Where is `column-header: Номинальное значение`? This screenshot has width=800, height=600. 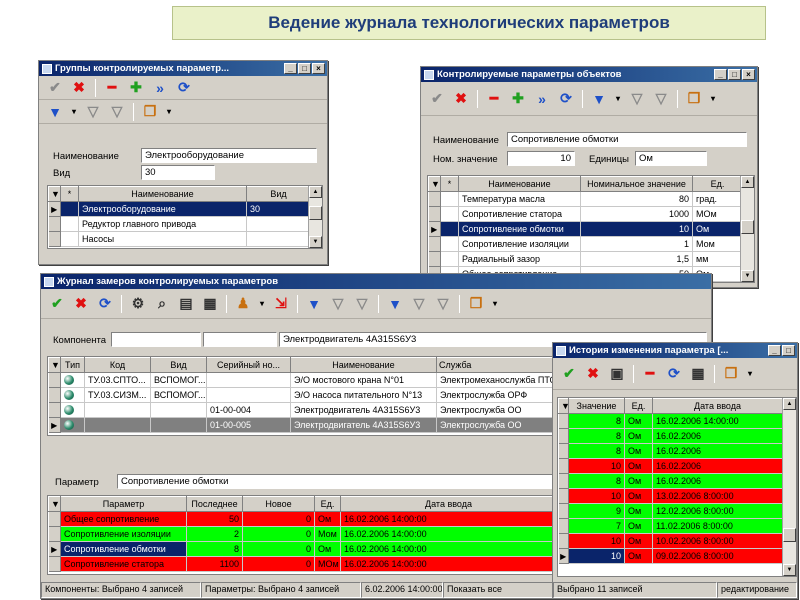
column-header: Номинальное значение is located at coordinates (636, 184).